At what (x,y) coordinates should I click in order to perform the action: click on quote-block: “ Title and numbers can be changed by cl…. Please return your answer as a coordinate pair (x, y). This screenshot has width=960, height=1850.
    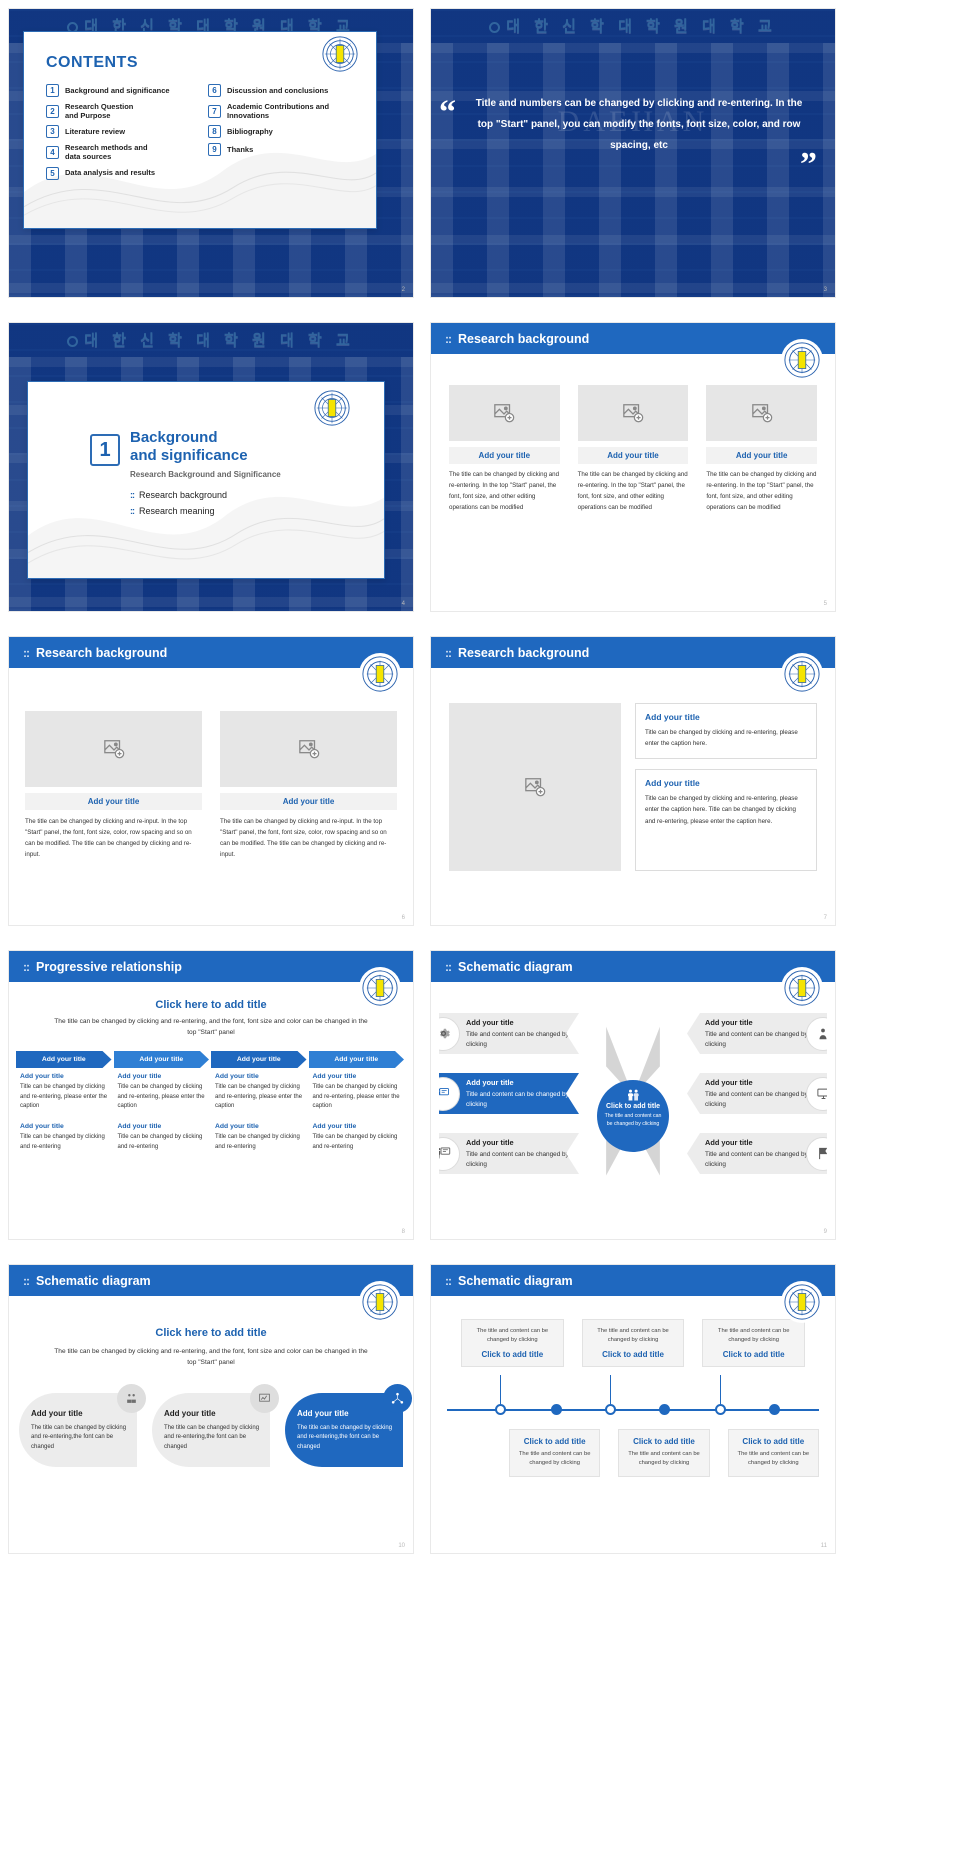
    Looking at the image, I should click on (628, 137).